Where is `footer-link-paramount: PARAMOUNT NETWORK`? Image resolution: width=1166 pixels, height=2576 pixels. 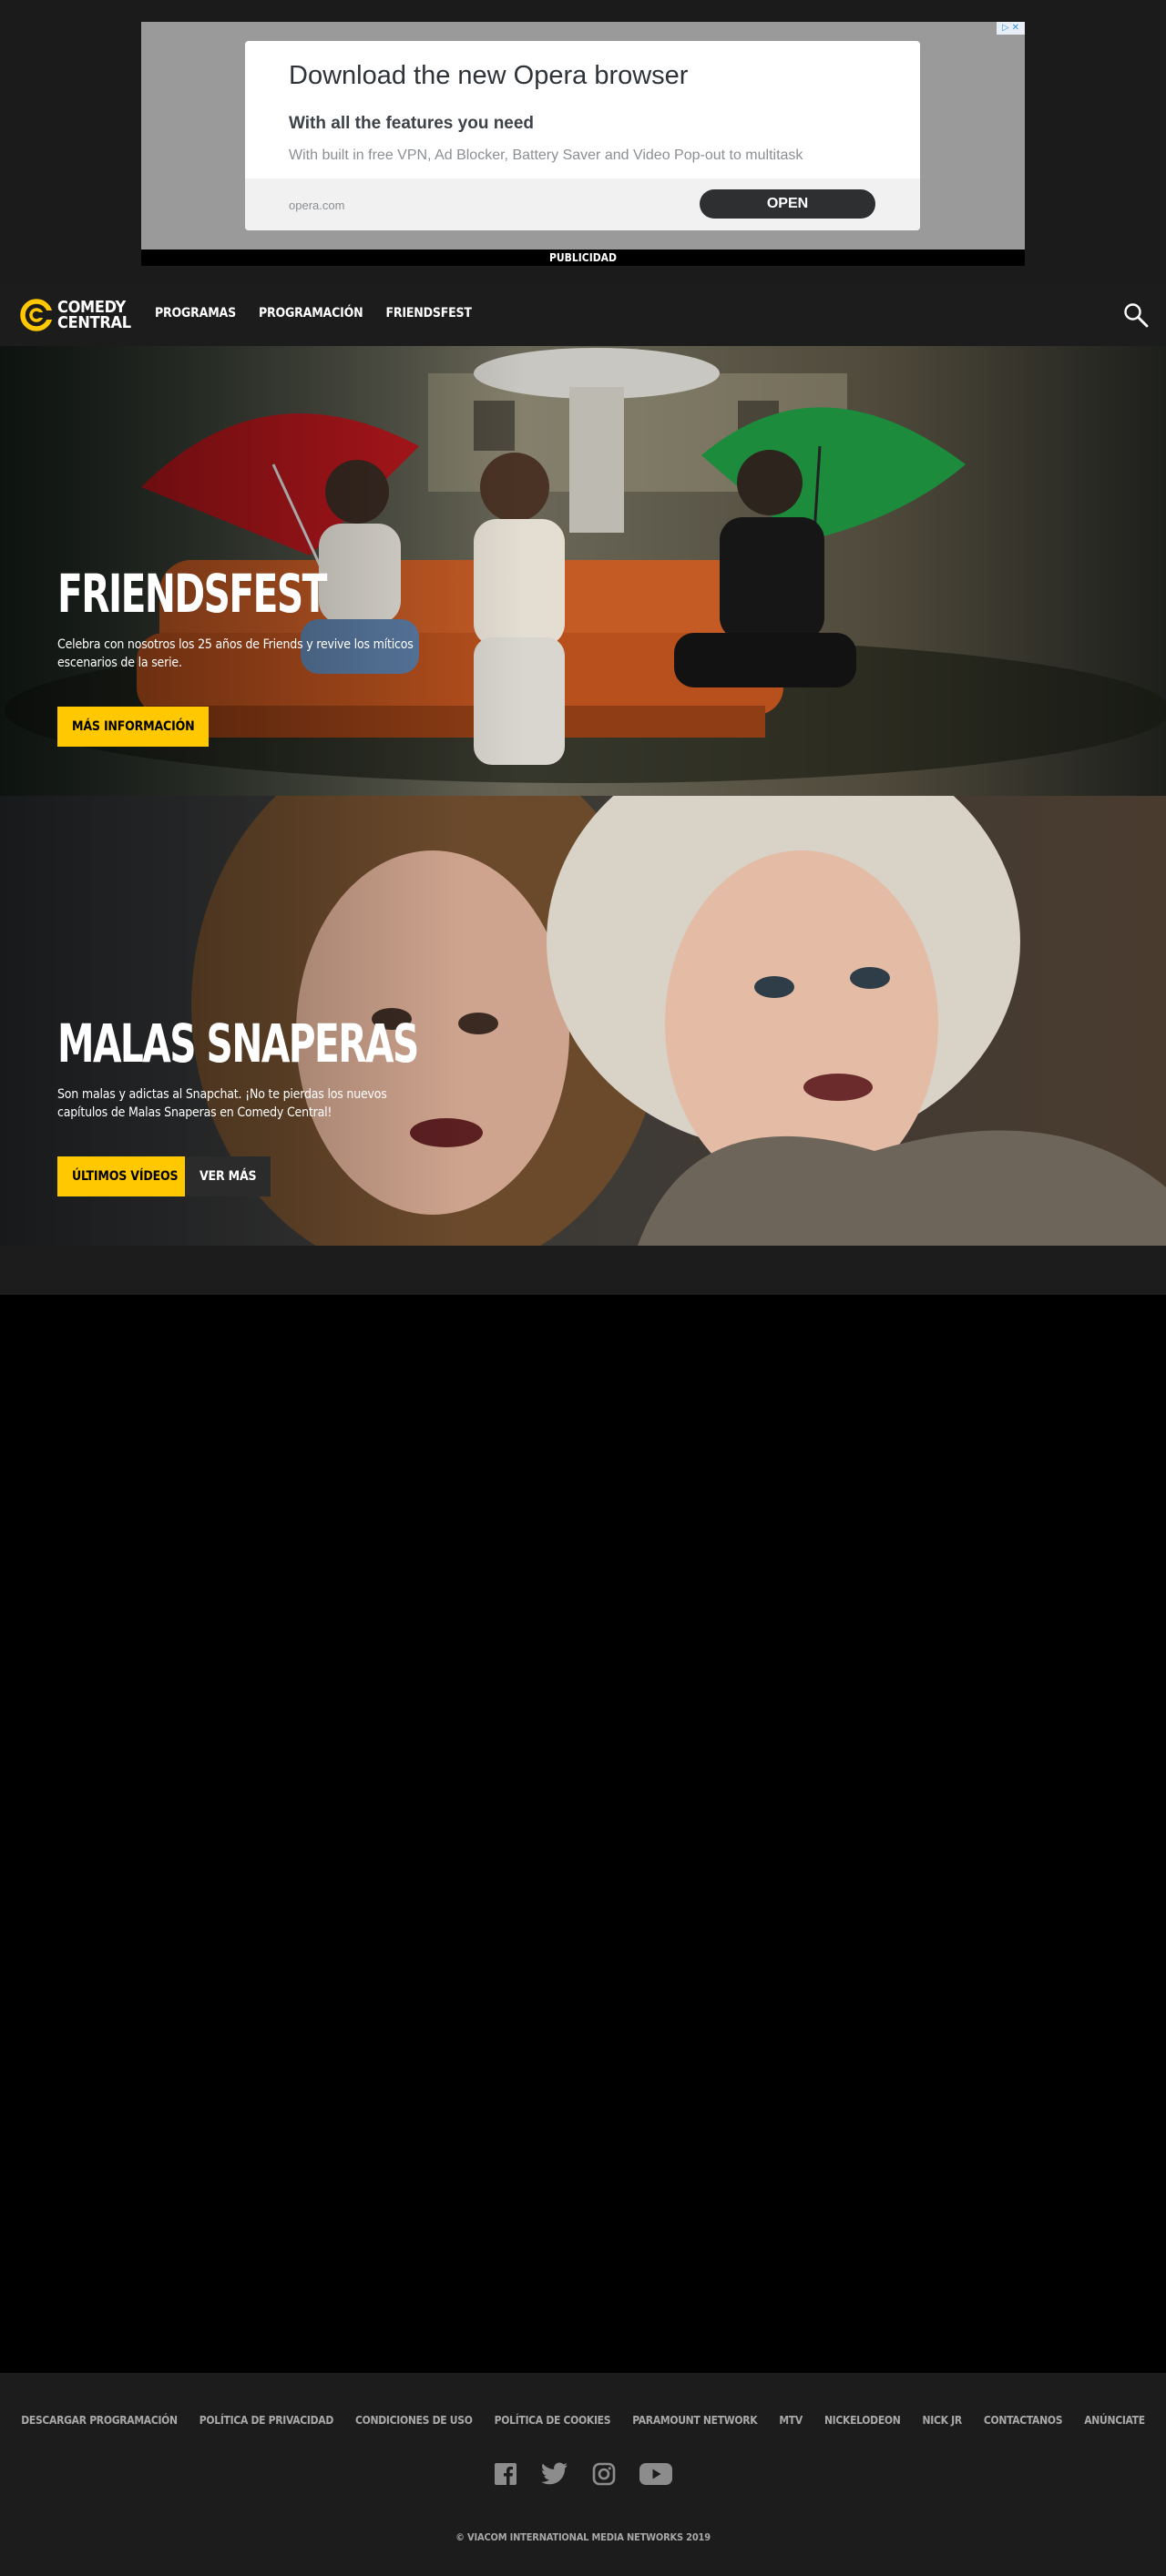 footer-link-paramount: PARAMOUNT NETWORK is located at coordinates (694, 2420).